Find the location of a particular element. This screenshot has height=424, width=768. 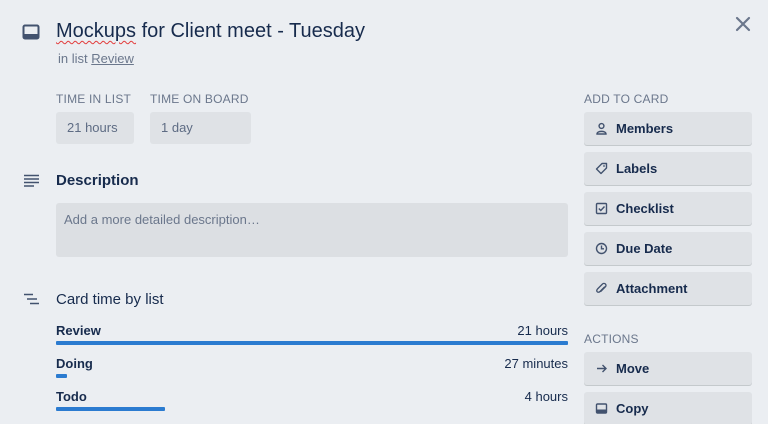

list-time-row-todo: Todo 4 hours is located at coordinates (312, 400).